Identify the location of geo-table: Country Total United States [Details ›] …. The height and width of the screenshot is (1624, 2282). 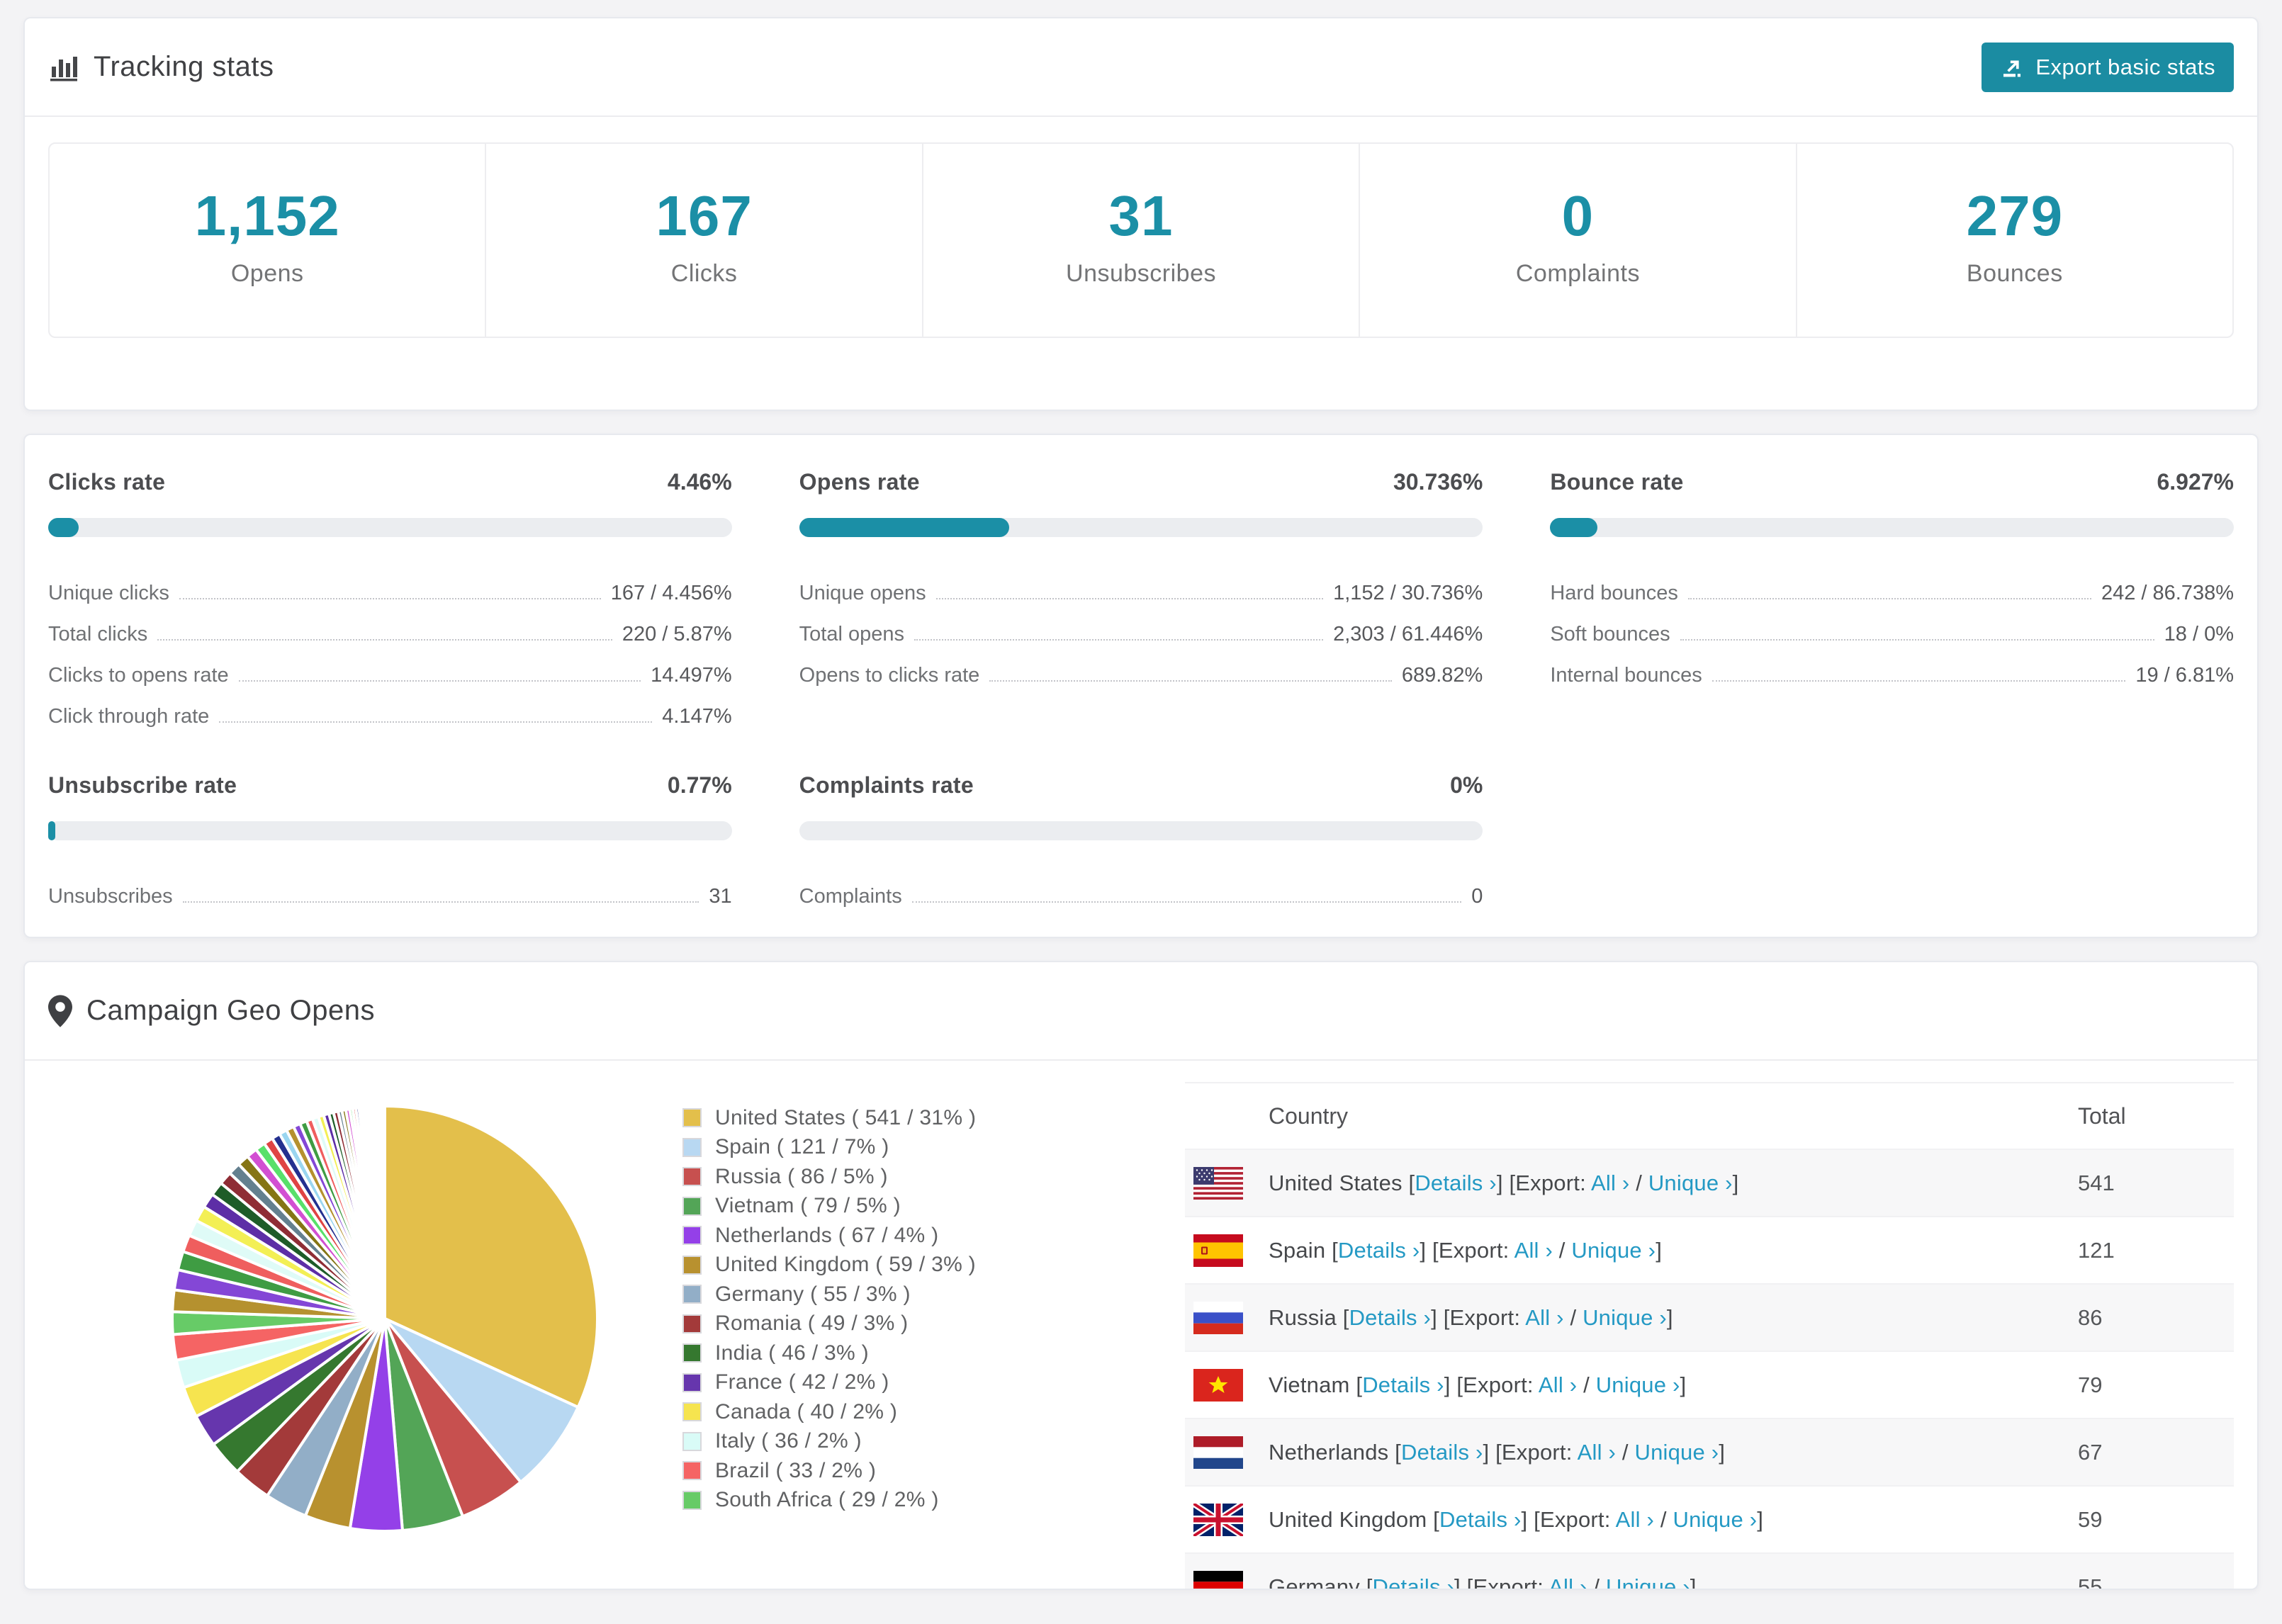
(1709, 1336).